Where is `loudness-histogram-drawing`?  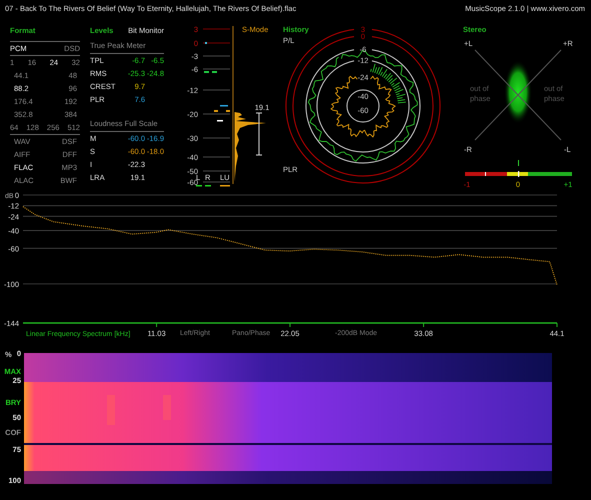 loudness-histogram-drawing is located at coordinates (250, 147).